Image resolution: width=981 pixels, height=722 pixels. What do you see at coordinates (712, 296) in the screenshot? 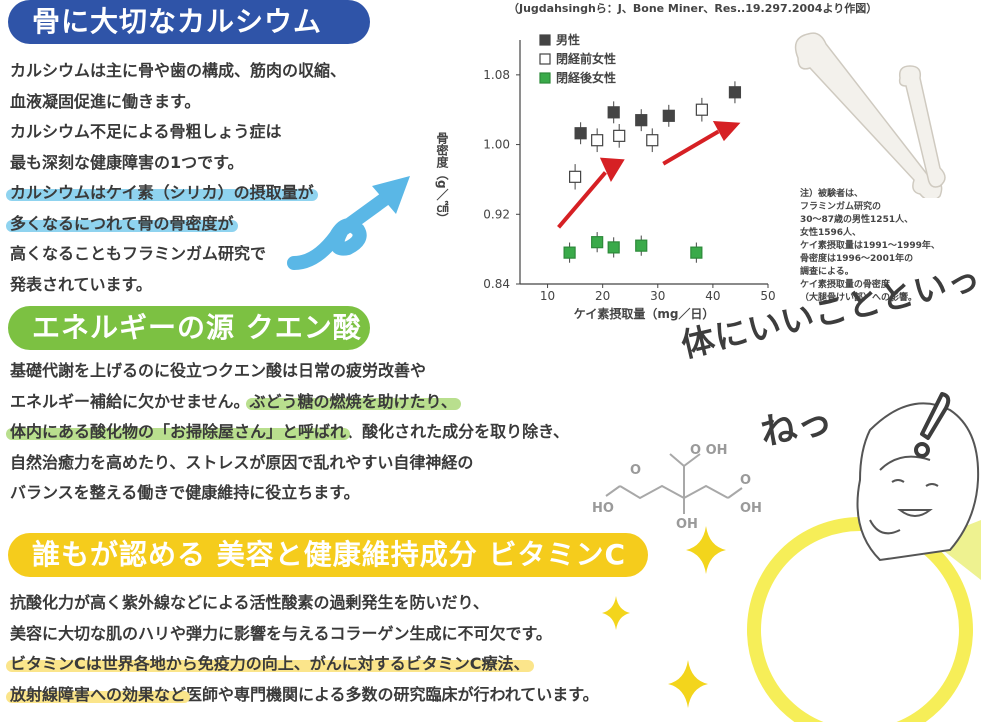
I see `x-tick-label: 40` at bounding box center [712, 296].